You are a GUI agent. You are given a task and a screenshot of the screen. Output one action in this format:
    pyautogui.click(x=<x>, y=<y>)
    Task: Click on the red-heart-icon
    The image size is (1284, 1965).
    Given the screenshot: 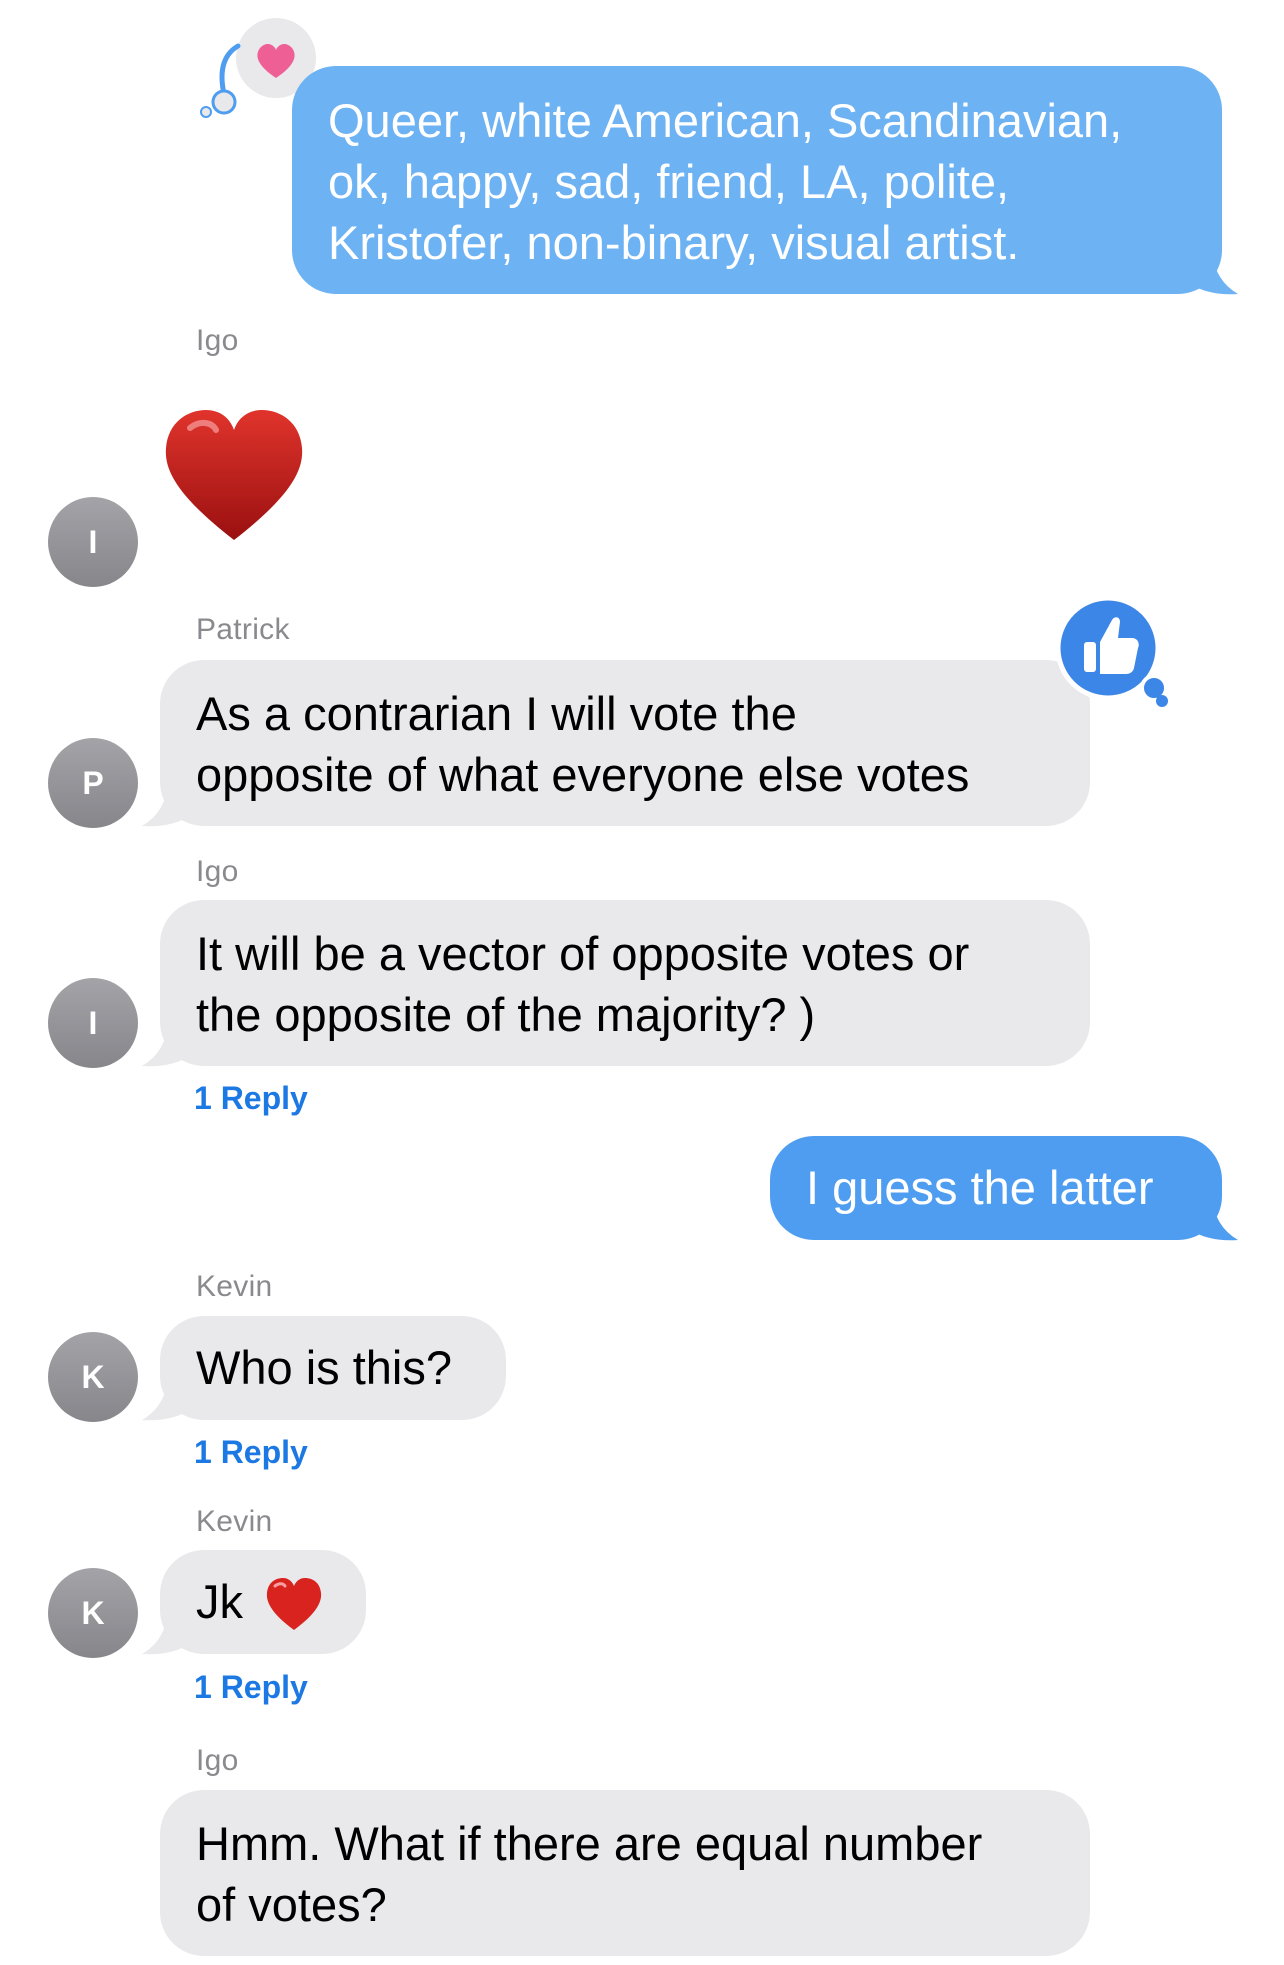 What is the action you would take?
    pyautogui.click(x=234, y=475)
    